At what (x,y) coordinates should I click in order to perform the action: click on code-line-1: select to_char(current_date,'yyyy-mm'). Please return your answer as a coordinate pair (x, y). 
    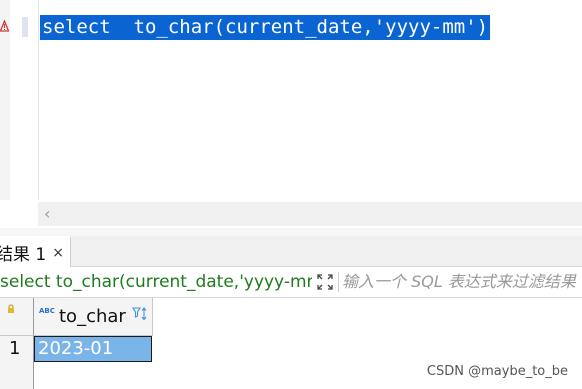
    Looking at the image, I should click on (265, 27).